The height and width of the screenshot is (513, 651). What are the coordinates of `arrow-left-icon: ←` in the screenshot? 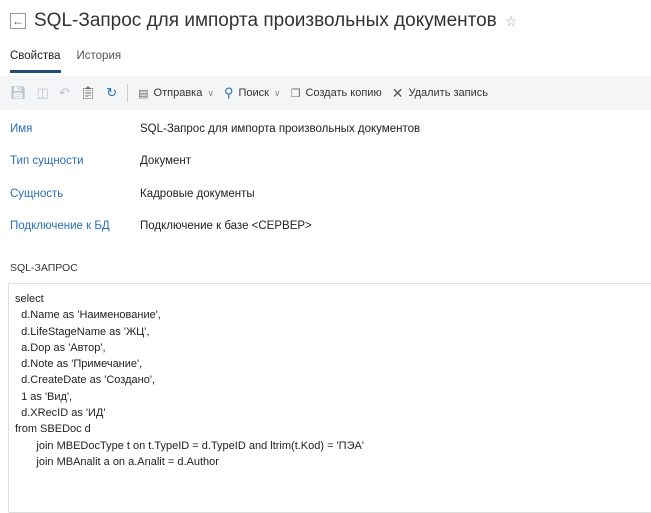 It's located at (18, 21).